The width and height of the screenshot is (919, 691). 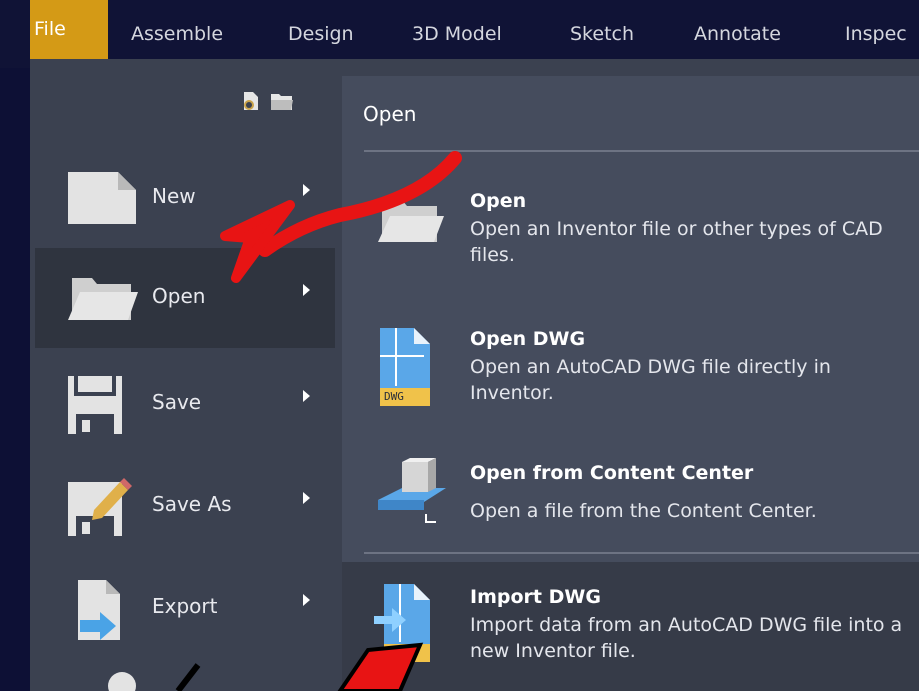 I want to click on menu-item-label: New, so click(x=174, y=196).